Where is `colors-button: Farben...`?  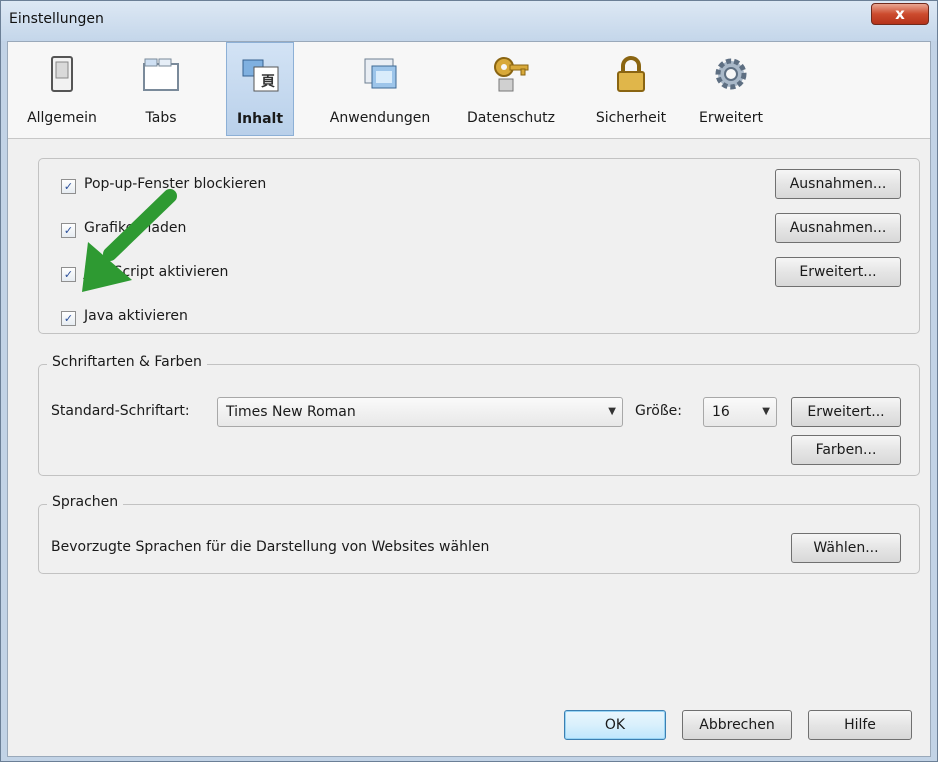
colors-button: Farben... is located at coordinates (846, 450).